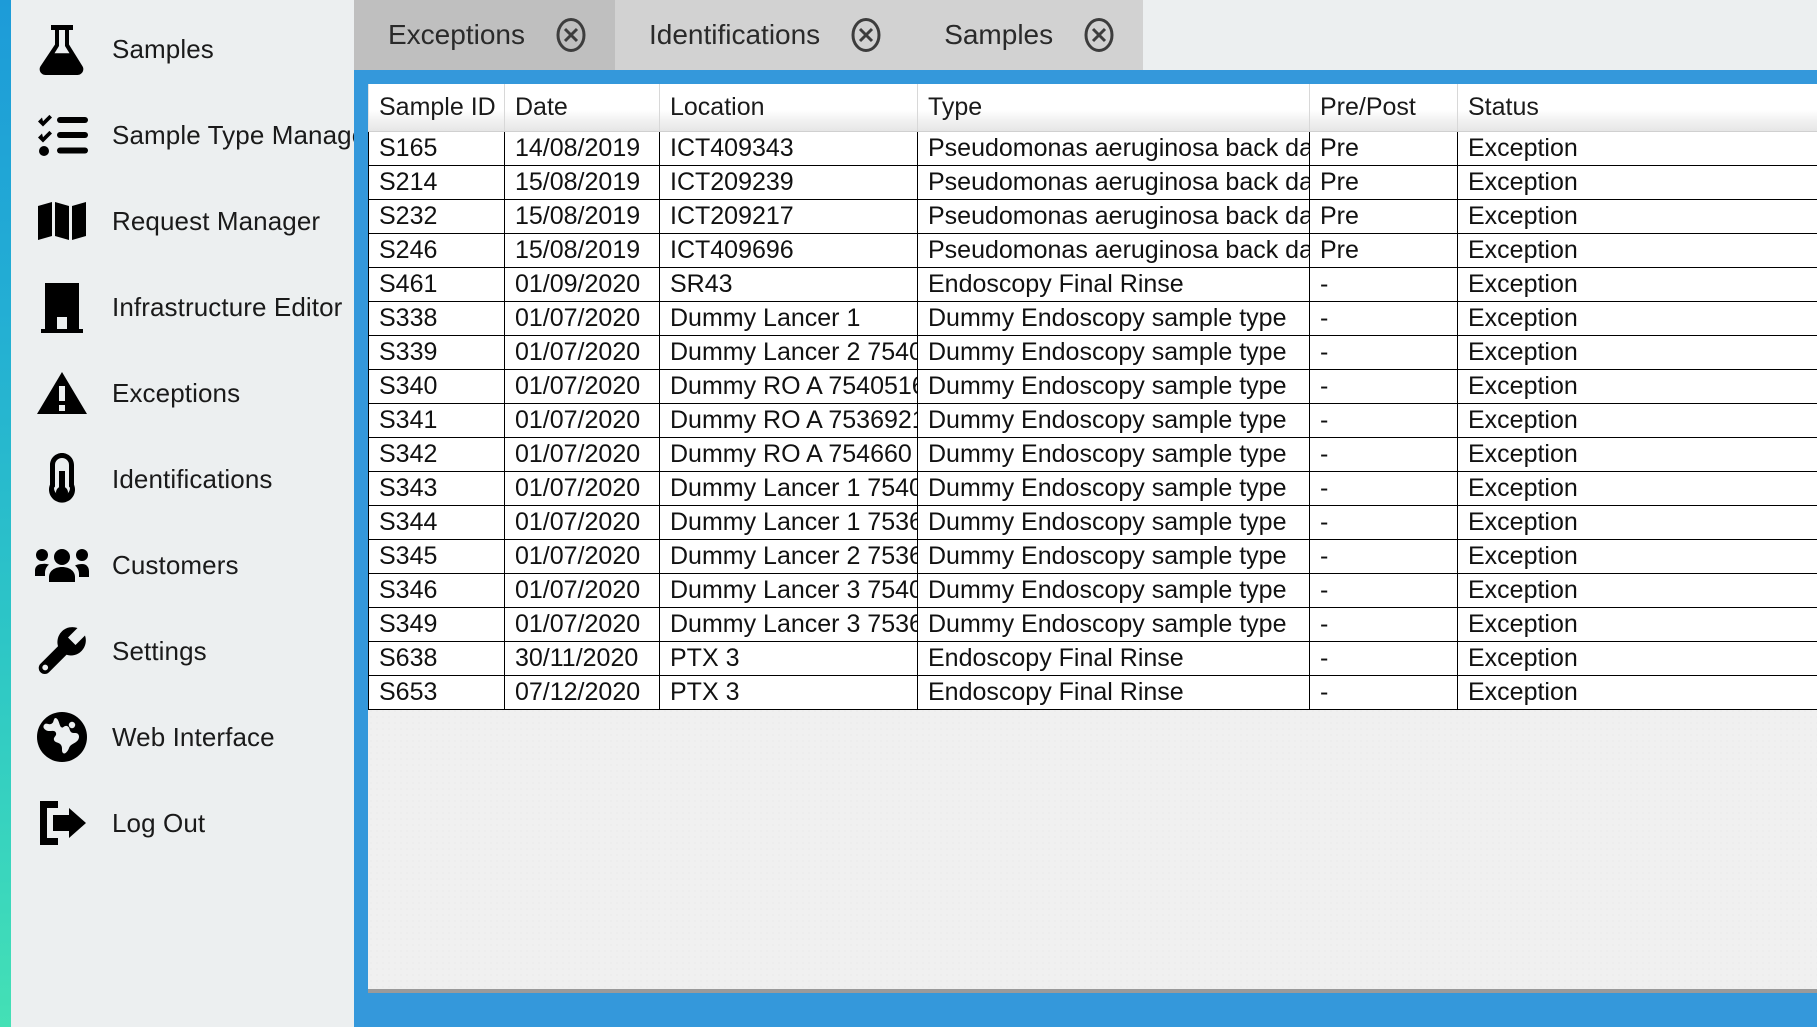 The height and width of the screenshot is (1027, 1817). Describe the element at coordinates (436, 624) in the screenshot. I see `cell-sample-id: S349` at that location.